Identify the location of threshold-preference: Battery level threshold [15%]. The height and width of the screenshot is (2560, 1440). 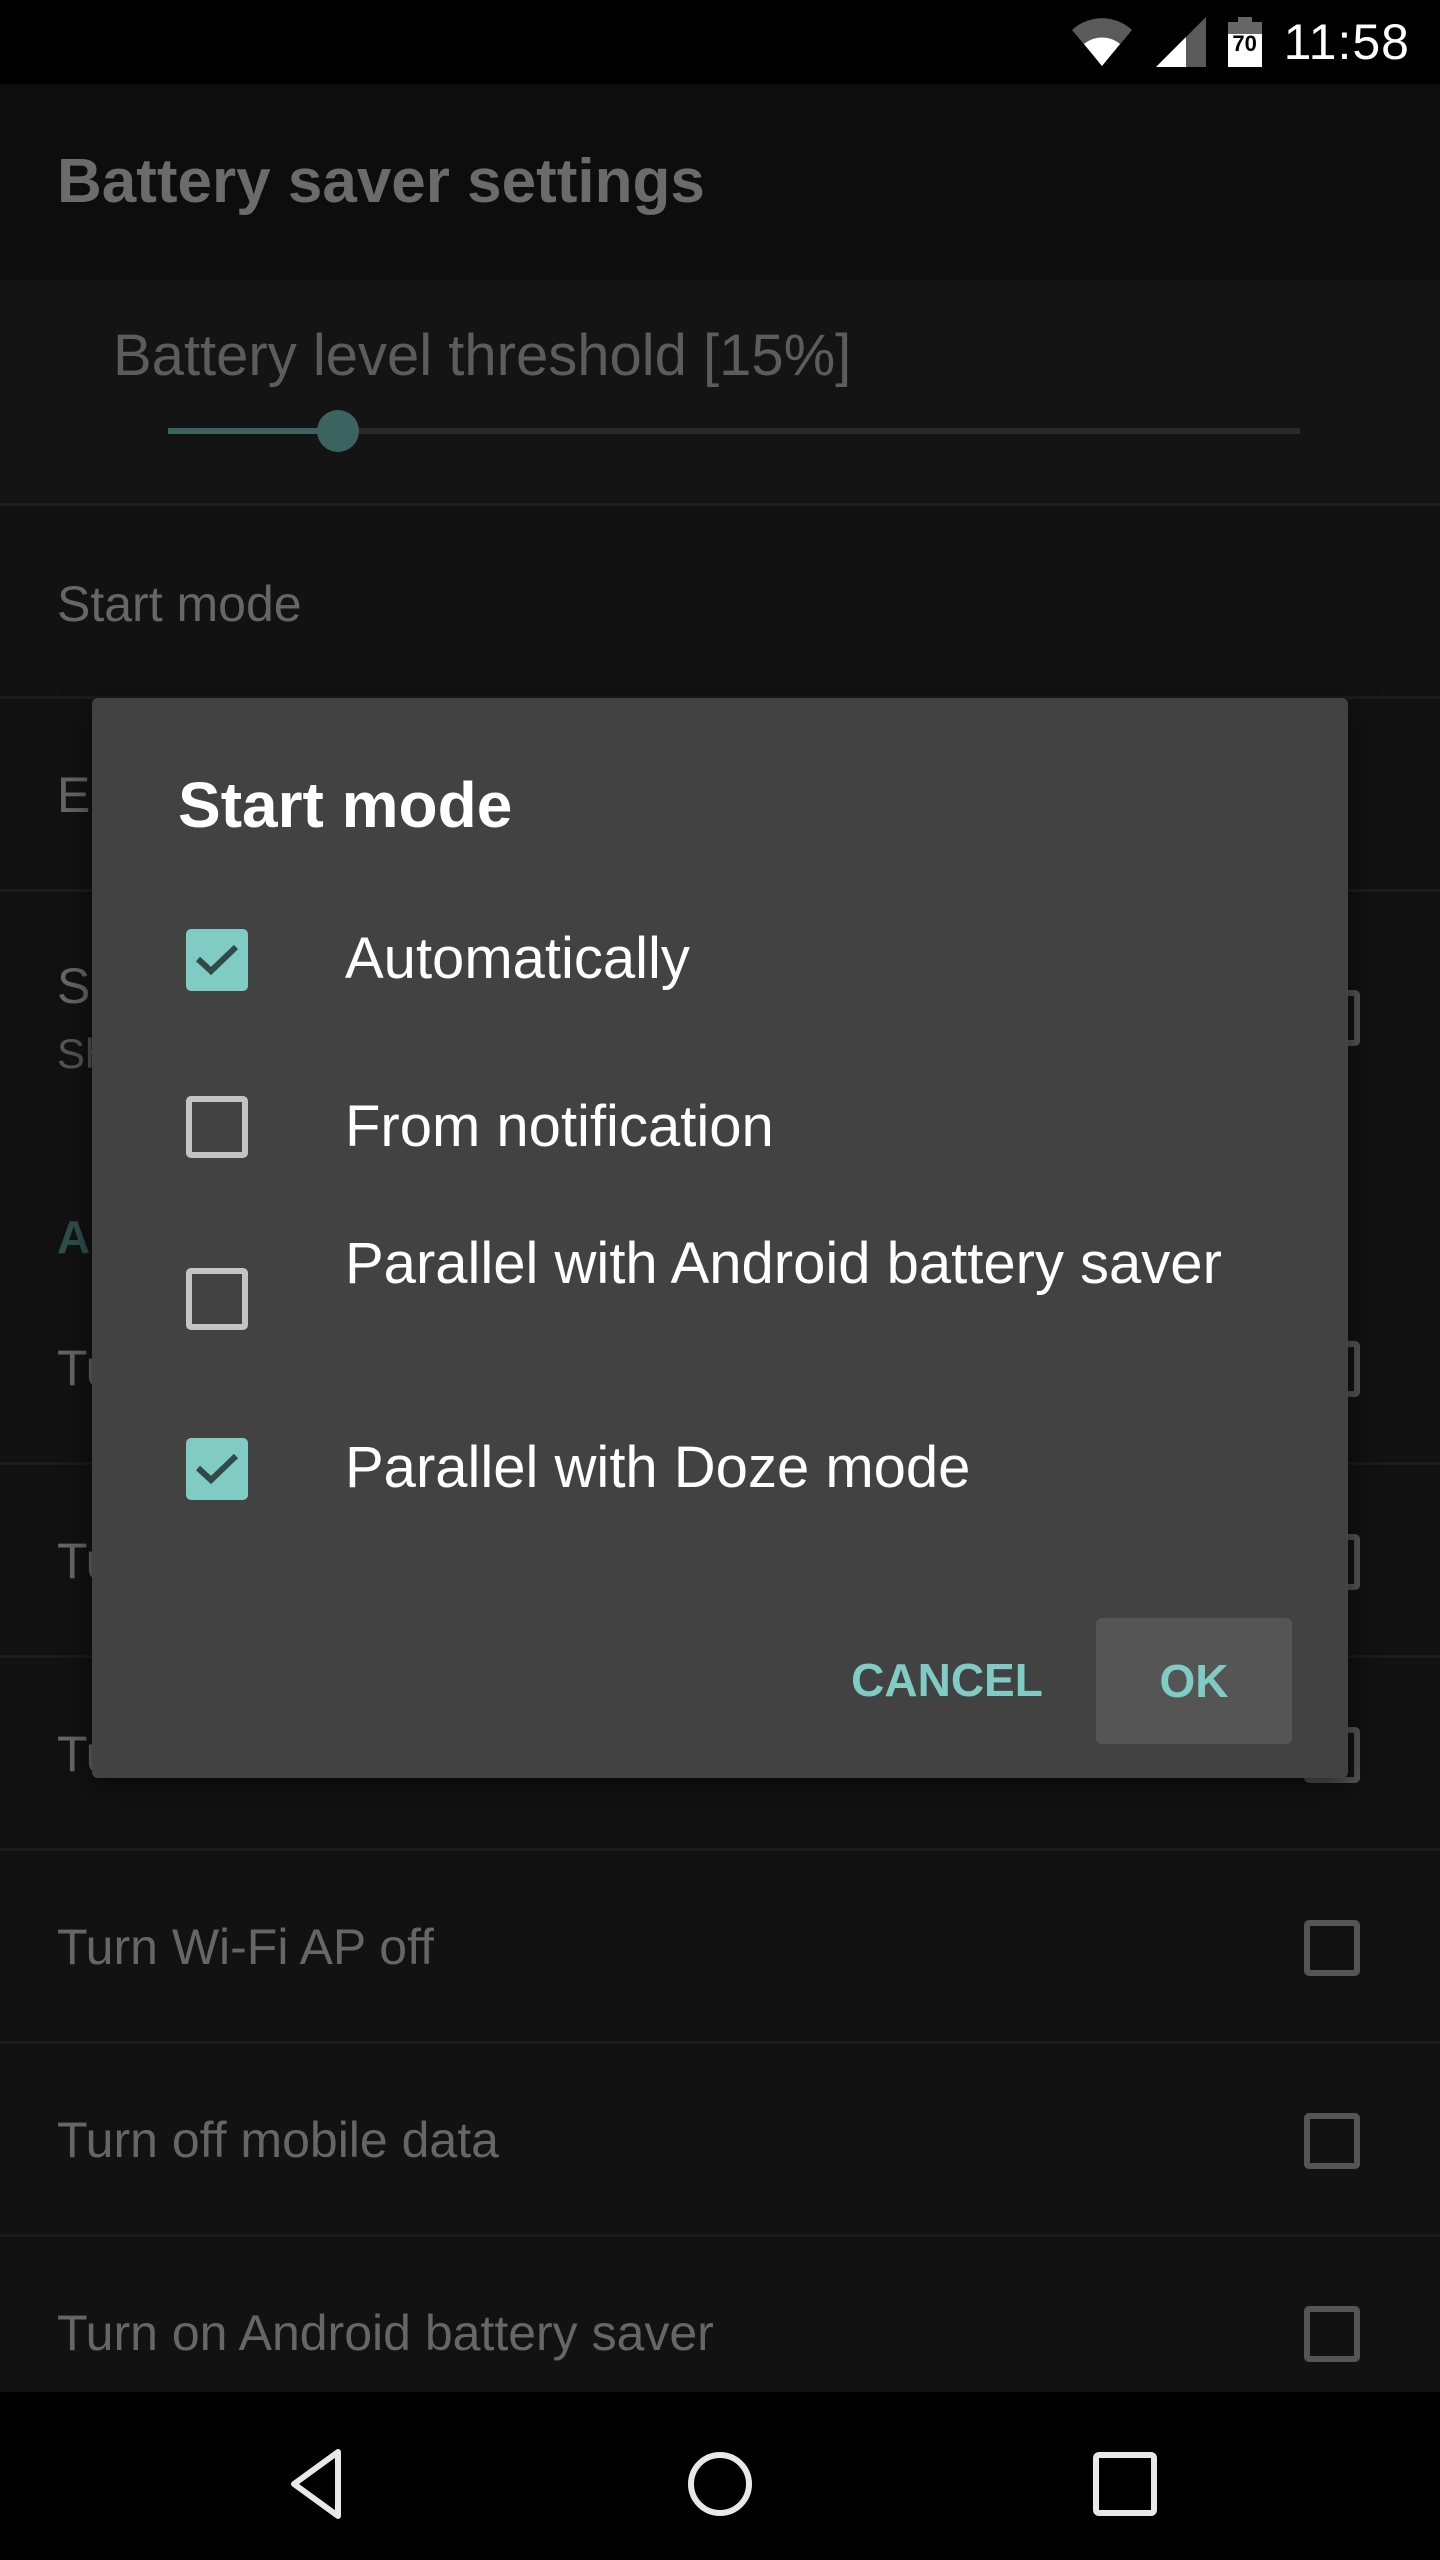
(720, 393).